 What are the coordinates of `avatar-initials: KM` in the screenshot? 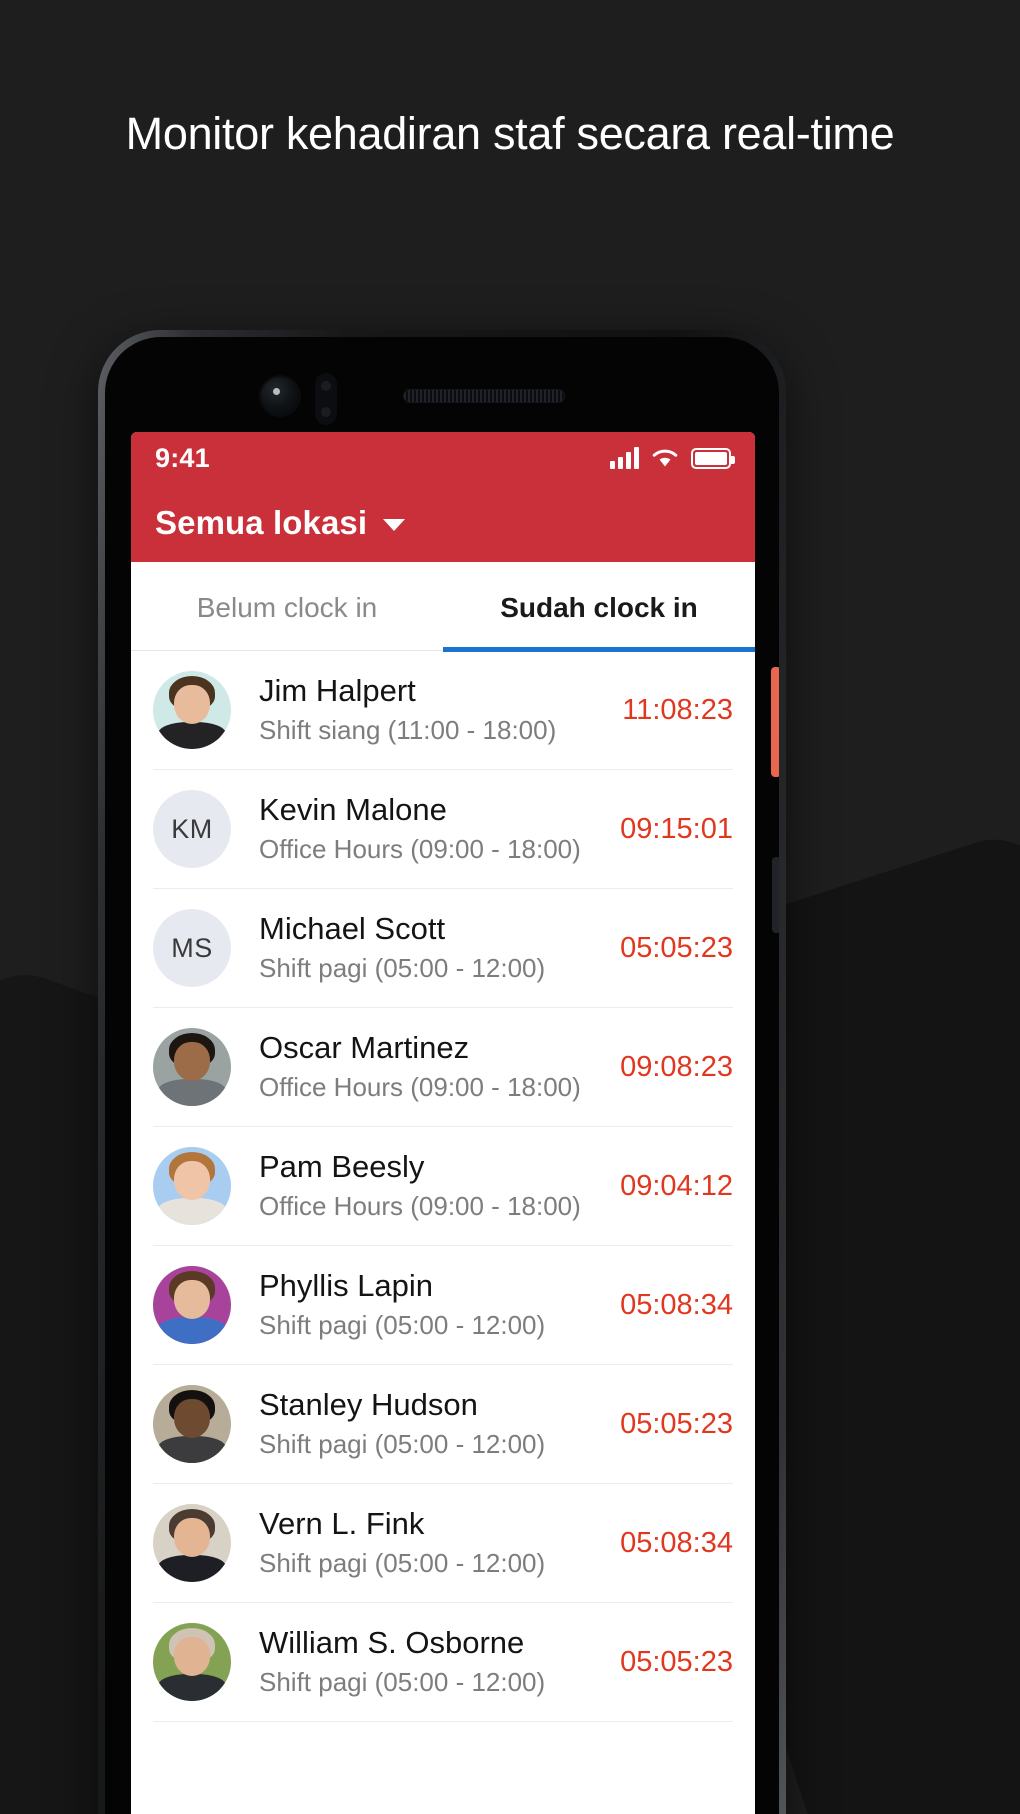 It's located at (192, 829).